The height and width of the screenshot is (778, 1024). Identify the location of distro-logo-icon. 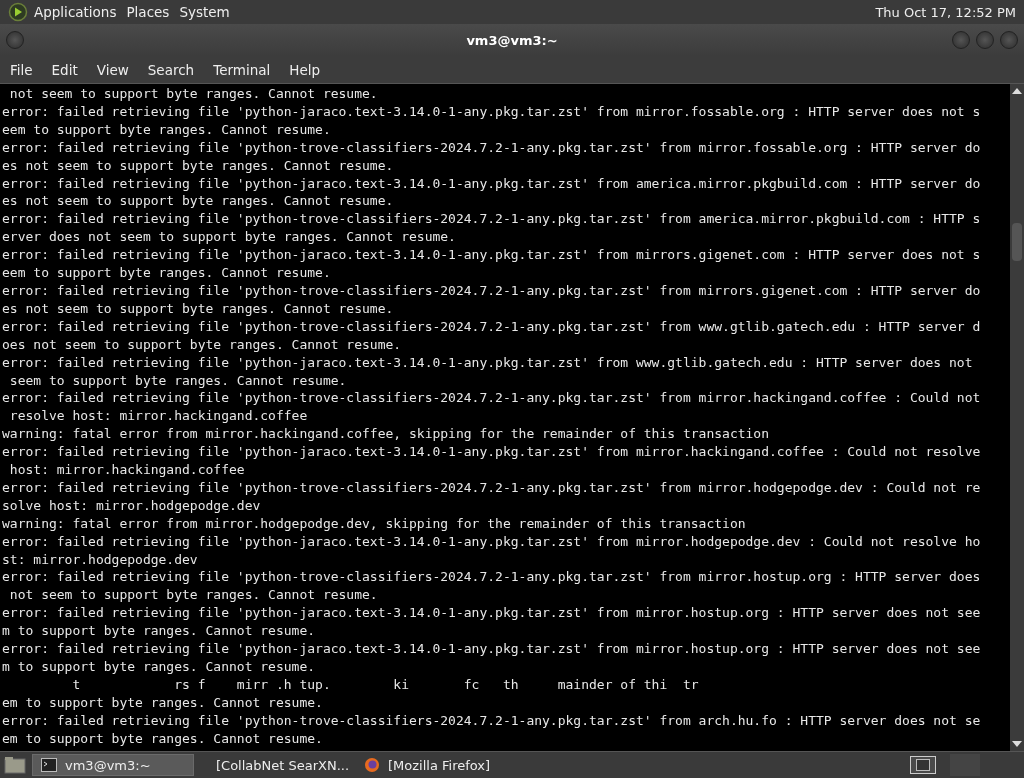
(18, 12).